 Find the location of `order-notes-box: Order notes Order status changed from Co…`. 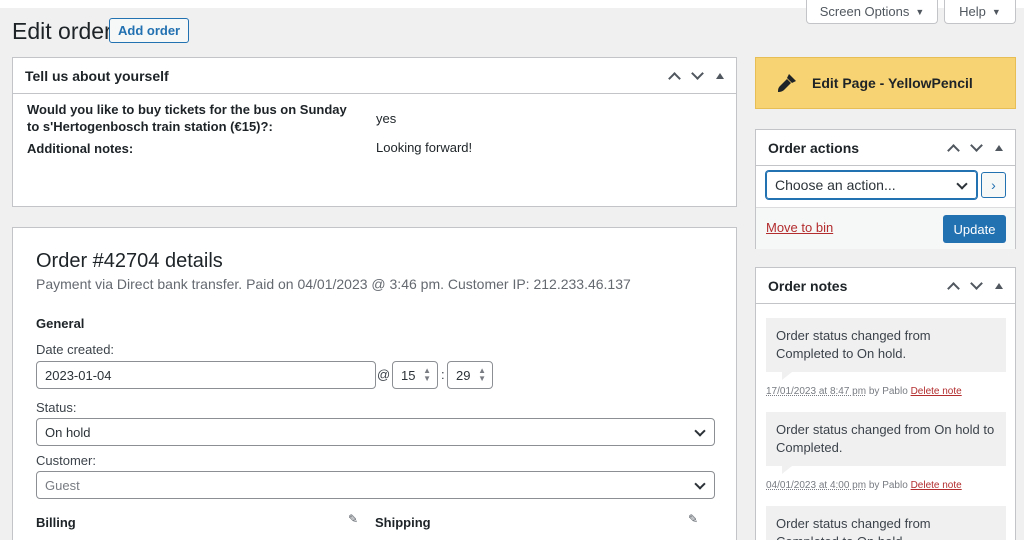

order-notes-box: Order notes Order status changed from Co… is located at coordinates (885, 403).